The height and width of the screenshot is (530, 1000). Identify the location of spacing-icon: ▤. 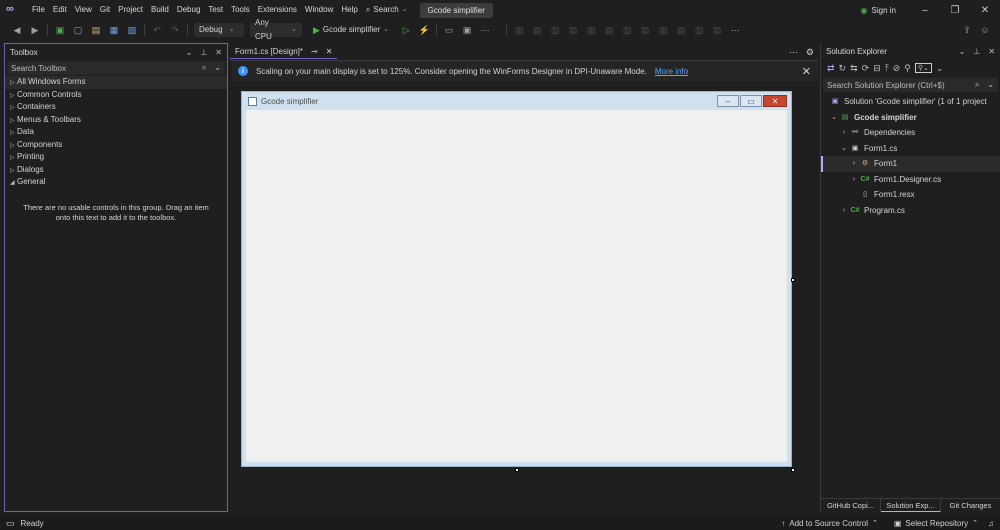
(717, 30).